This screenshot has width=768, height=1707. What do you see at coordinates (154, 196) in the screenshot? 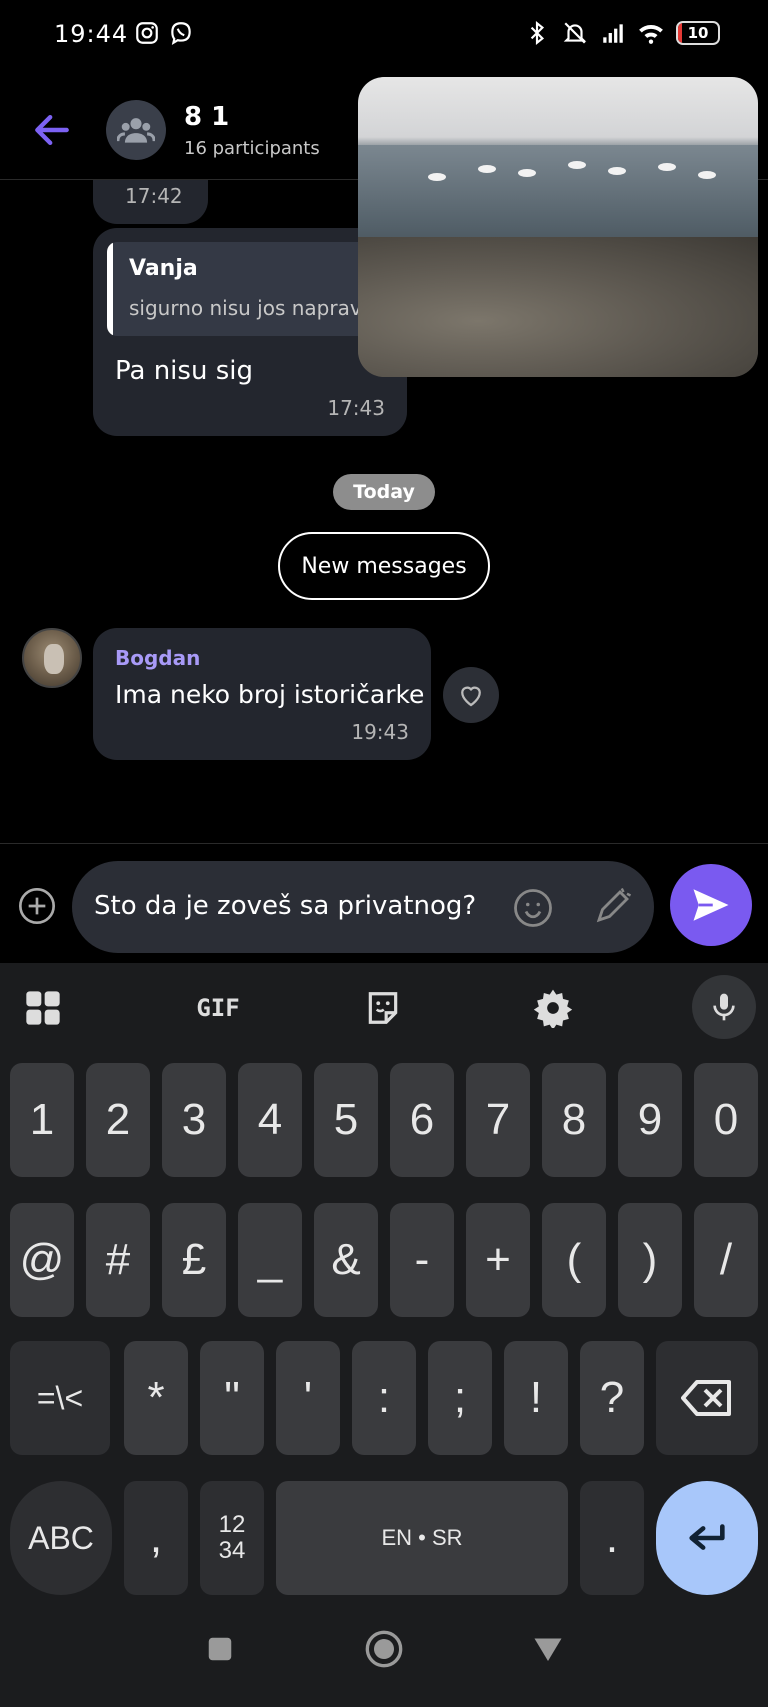
I see `message-time: 17:42` at bounding box center [154, 196].